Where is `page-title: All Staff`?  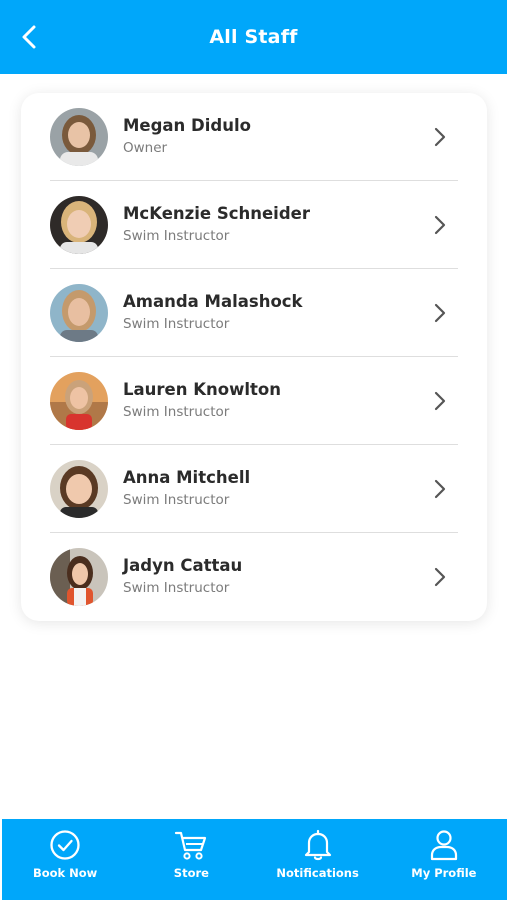
page-title: All Staff is located at coordinates (253, 37).